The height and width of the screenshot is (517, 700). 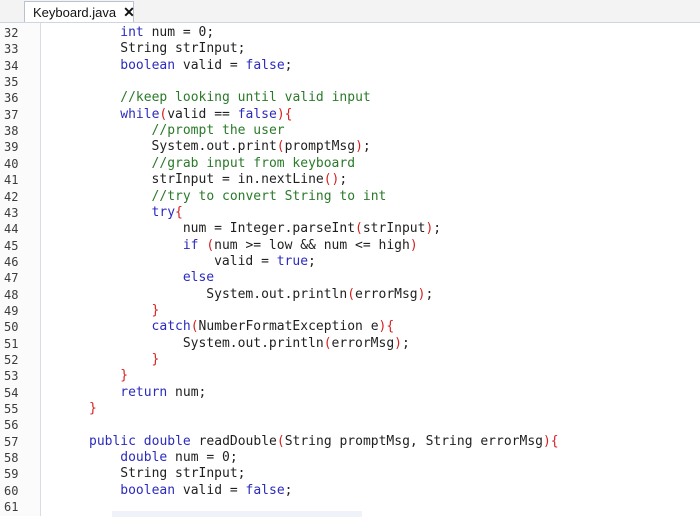 What do you see at coordinates (292, 261) in the screenshot?
I see `code-token: true` at bounding box center [292, 261].